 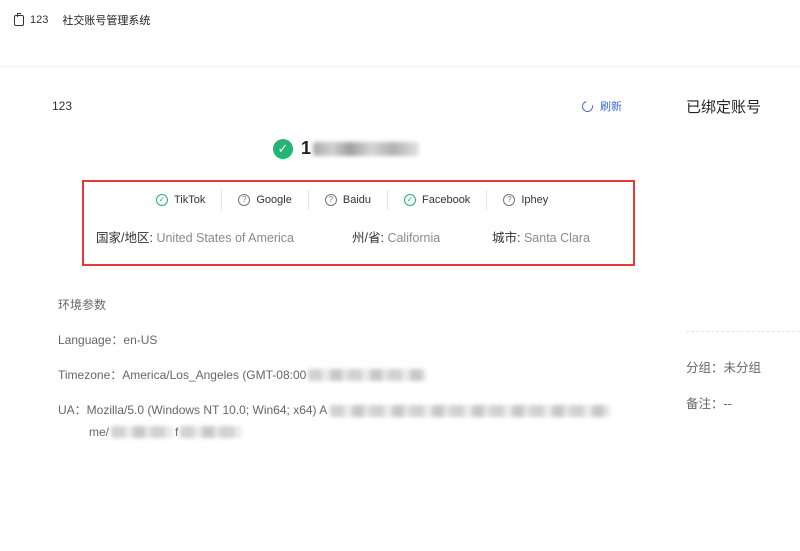 I want to click on env-params-title: 环境参数, so click(x=82, y=305).